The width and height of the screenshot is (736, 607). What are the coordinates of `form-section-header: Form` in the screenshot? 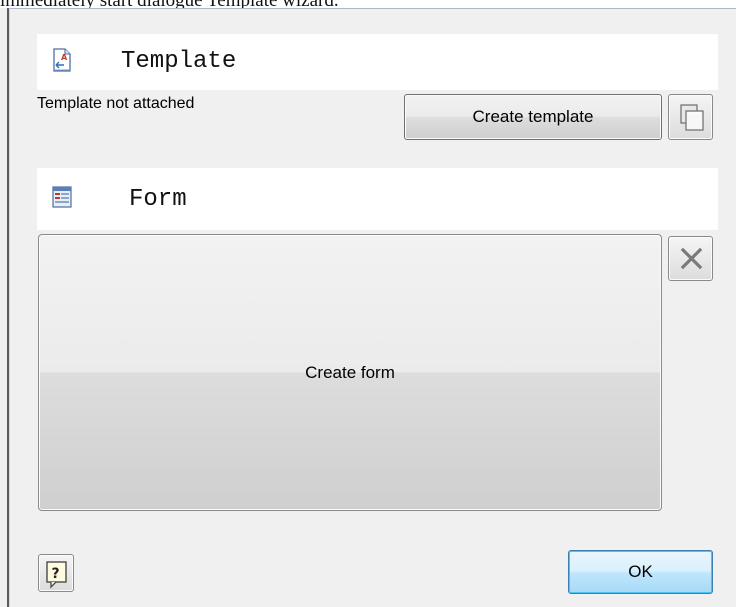 It's located at (377, 199).